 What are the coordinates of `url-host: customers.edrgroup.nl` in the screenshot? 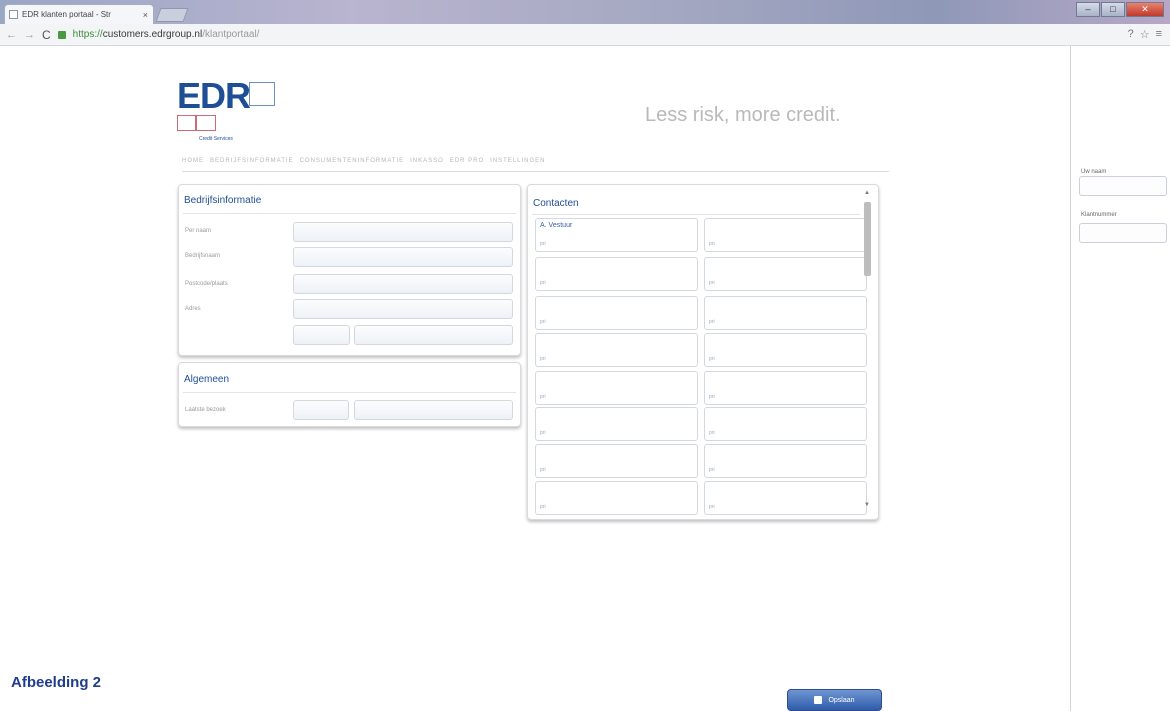 It's located at (152, 34).